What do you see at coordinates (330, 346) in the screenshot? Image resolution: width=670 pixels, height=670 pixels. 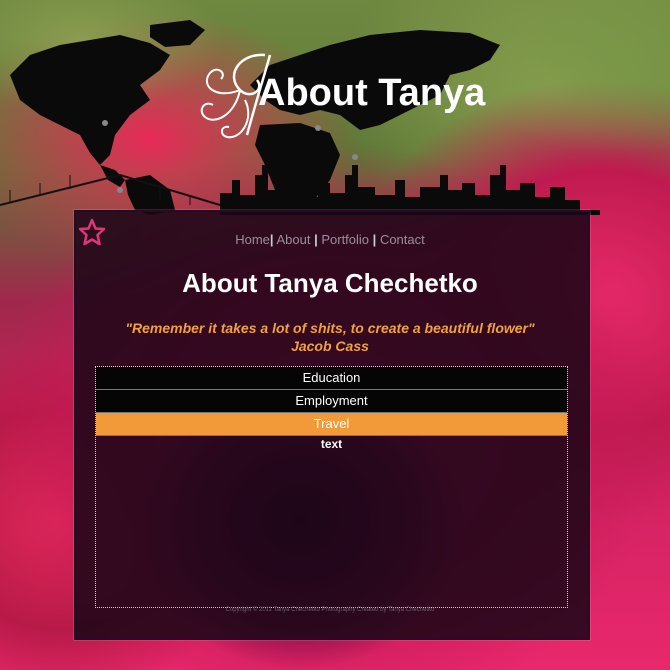 I see `quote-author: Jacob Cass` at bounding box center [330, 346].